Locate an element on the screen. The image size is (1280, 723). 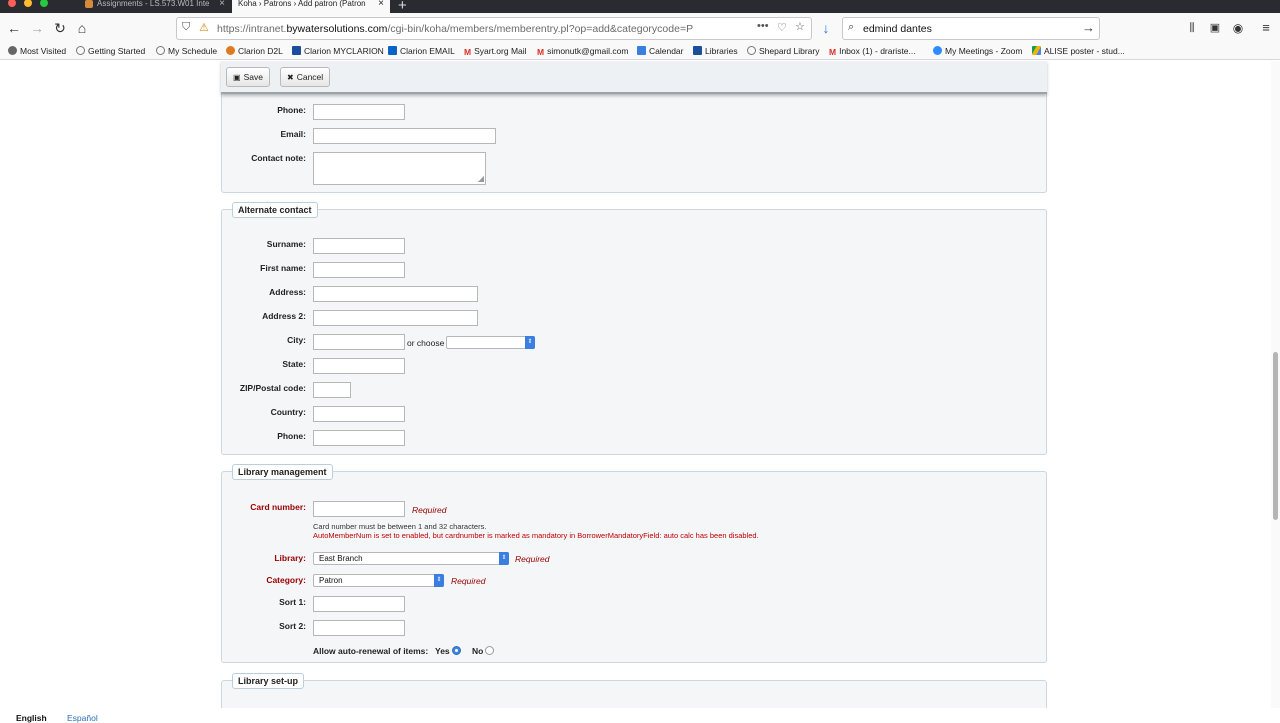
close-window-icon is located at coordinates (12, 3).